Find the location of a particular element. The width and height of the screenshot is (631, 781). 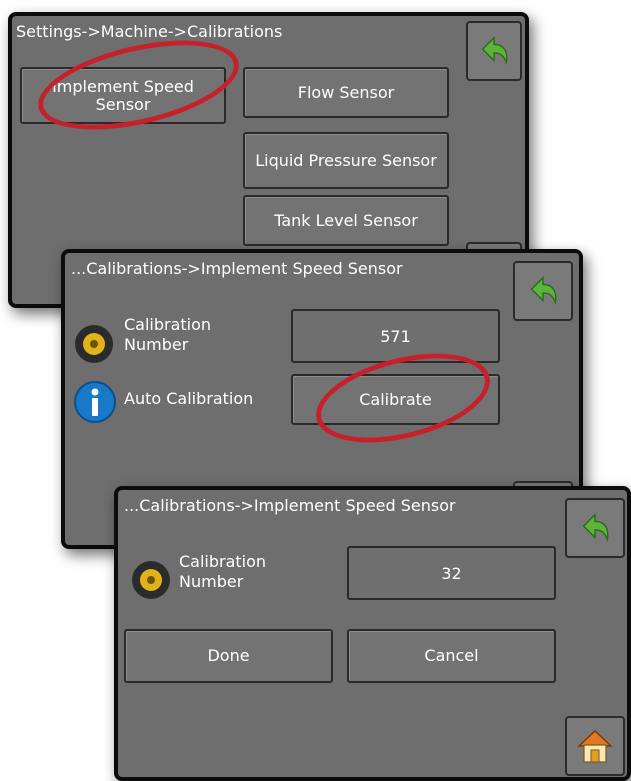

implement-speed-sensor-button: Implement Speed Sensor is located at coordinates (123, 95).